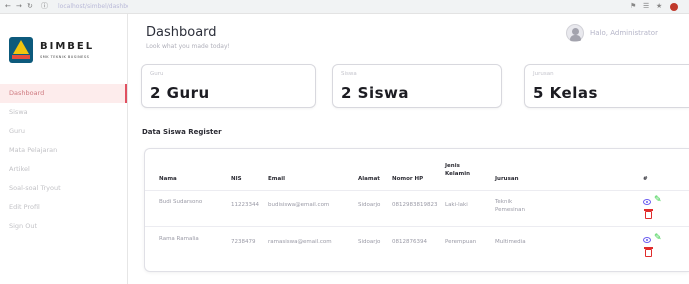 The width and height of the screenshot is (689, 284). Describe the element at coordinates (300, 242) in the screenshot. I see `cell-email: ramasiswa@email.com` at that location.